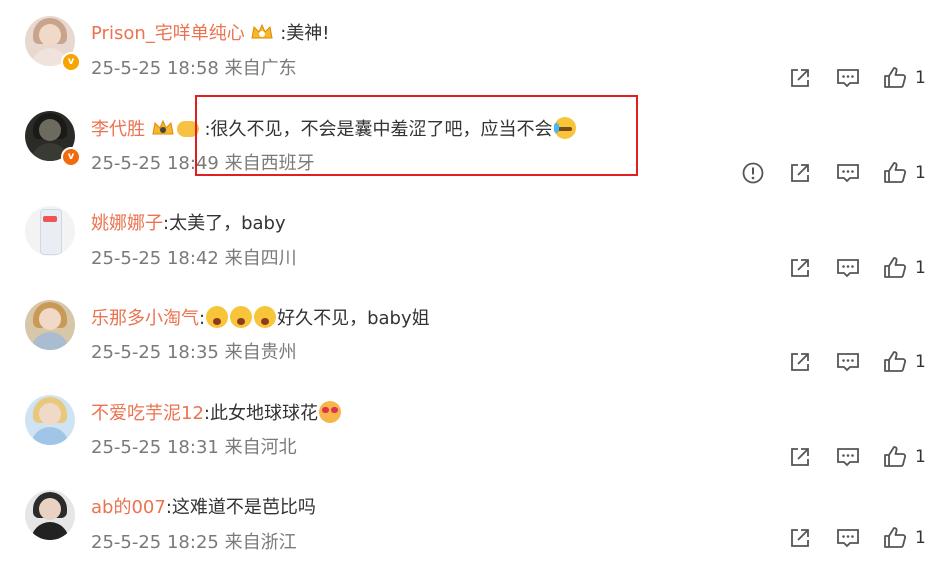 The image size is (936, 585). What do you see at coordinates (353, 318) in the screenshot?
I see `comment-text: 好久不见，baby姐` at bounding box center [353, 318].